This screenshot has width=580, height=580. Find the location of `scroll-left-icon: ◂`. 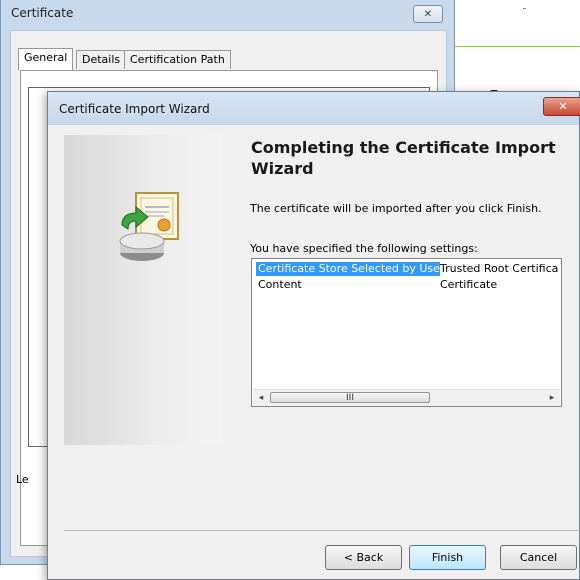

scroll-left-icon: ◂ is located at coordinates (261, 398).